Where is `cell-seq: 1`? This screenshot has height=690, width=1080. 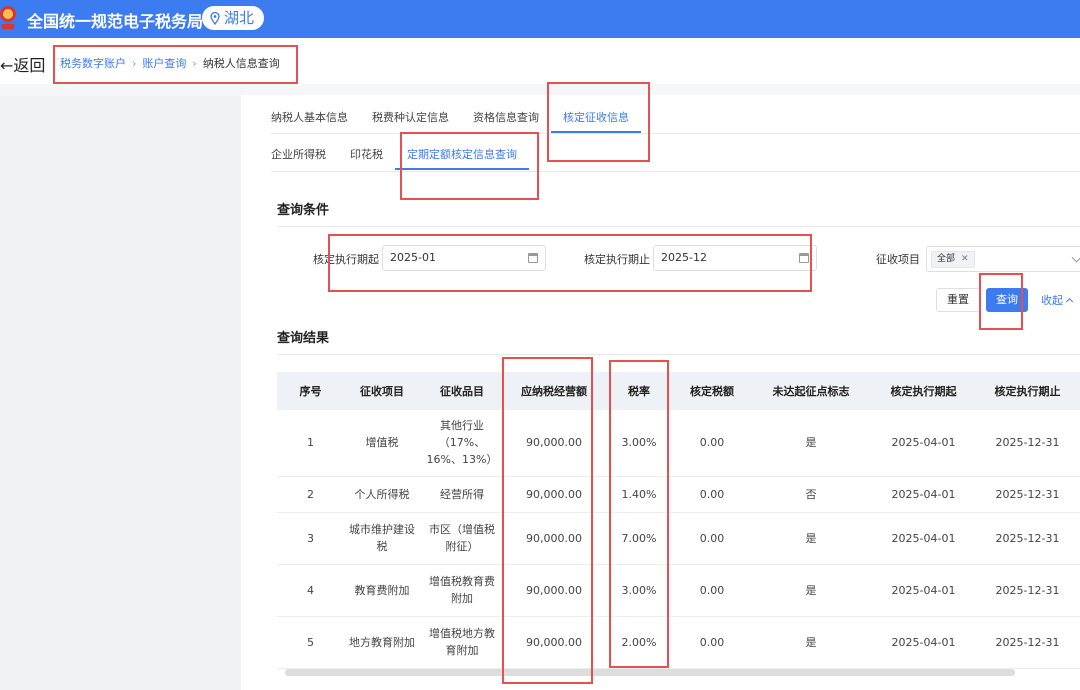
cell-seq: 1 is located at coordinates (310, 443).